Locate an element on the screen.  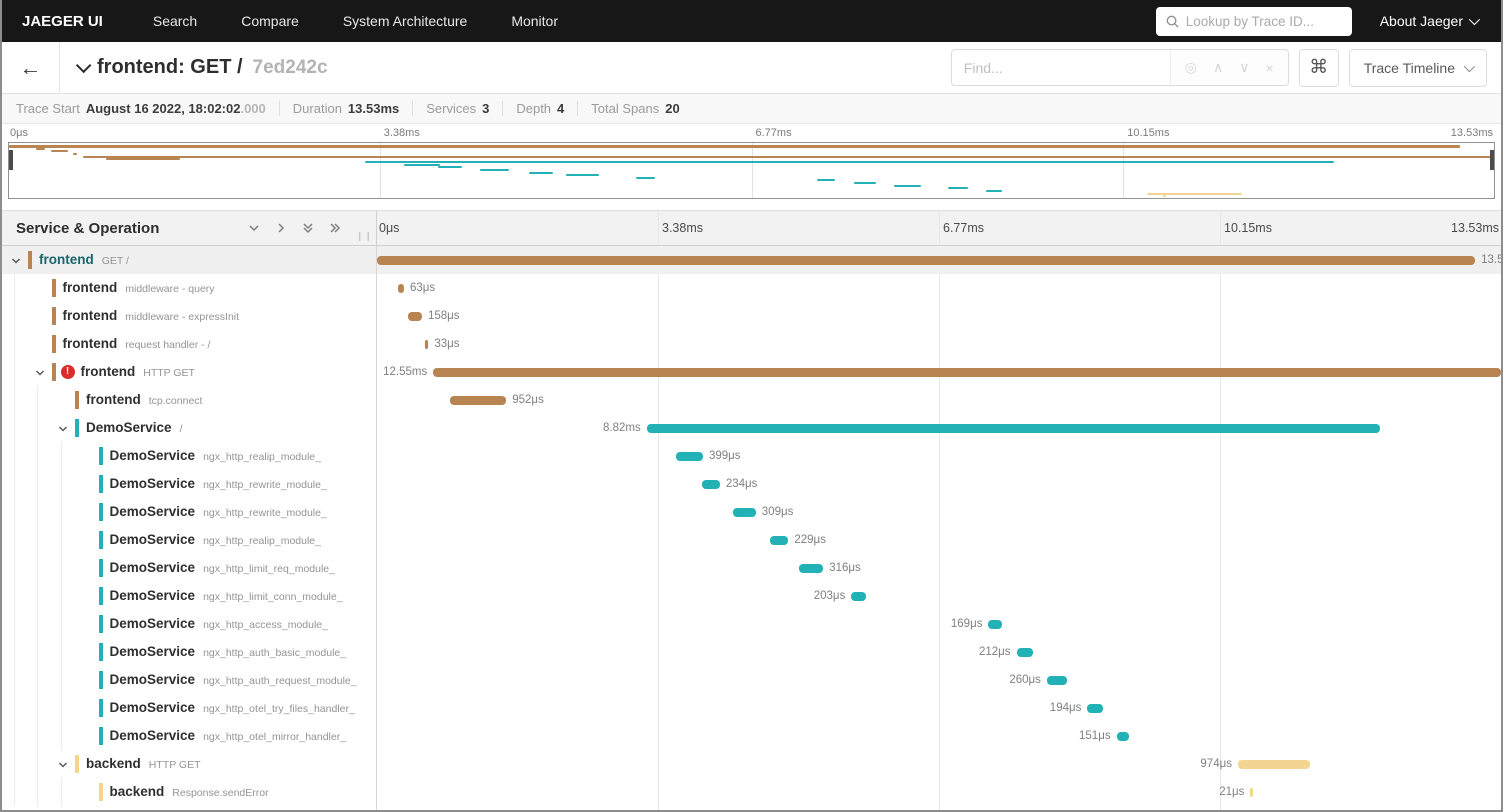
span-bar-row: 194μs is located at coordinates (939, 708).